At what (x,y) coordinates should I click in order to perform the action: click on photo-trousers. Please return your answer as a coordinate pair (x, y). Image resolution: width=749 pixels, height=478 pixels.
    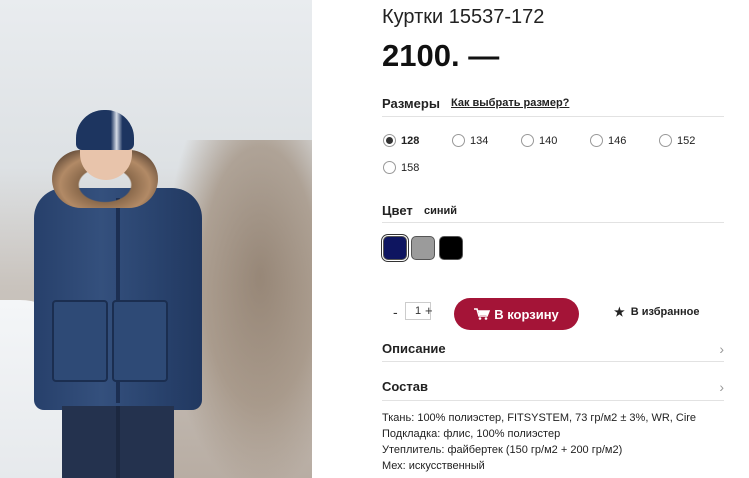
    Looking at the image, I should click on (118, 442).